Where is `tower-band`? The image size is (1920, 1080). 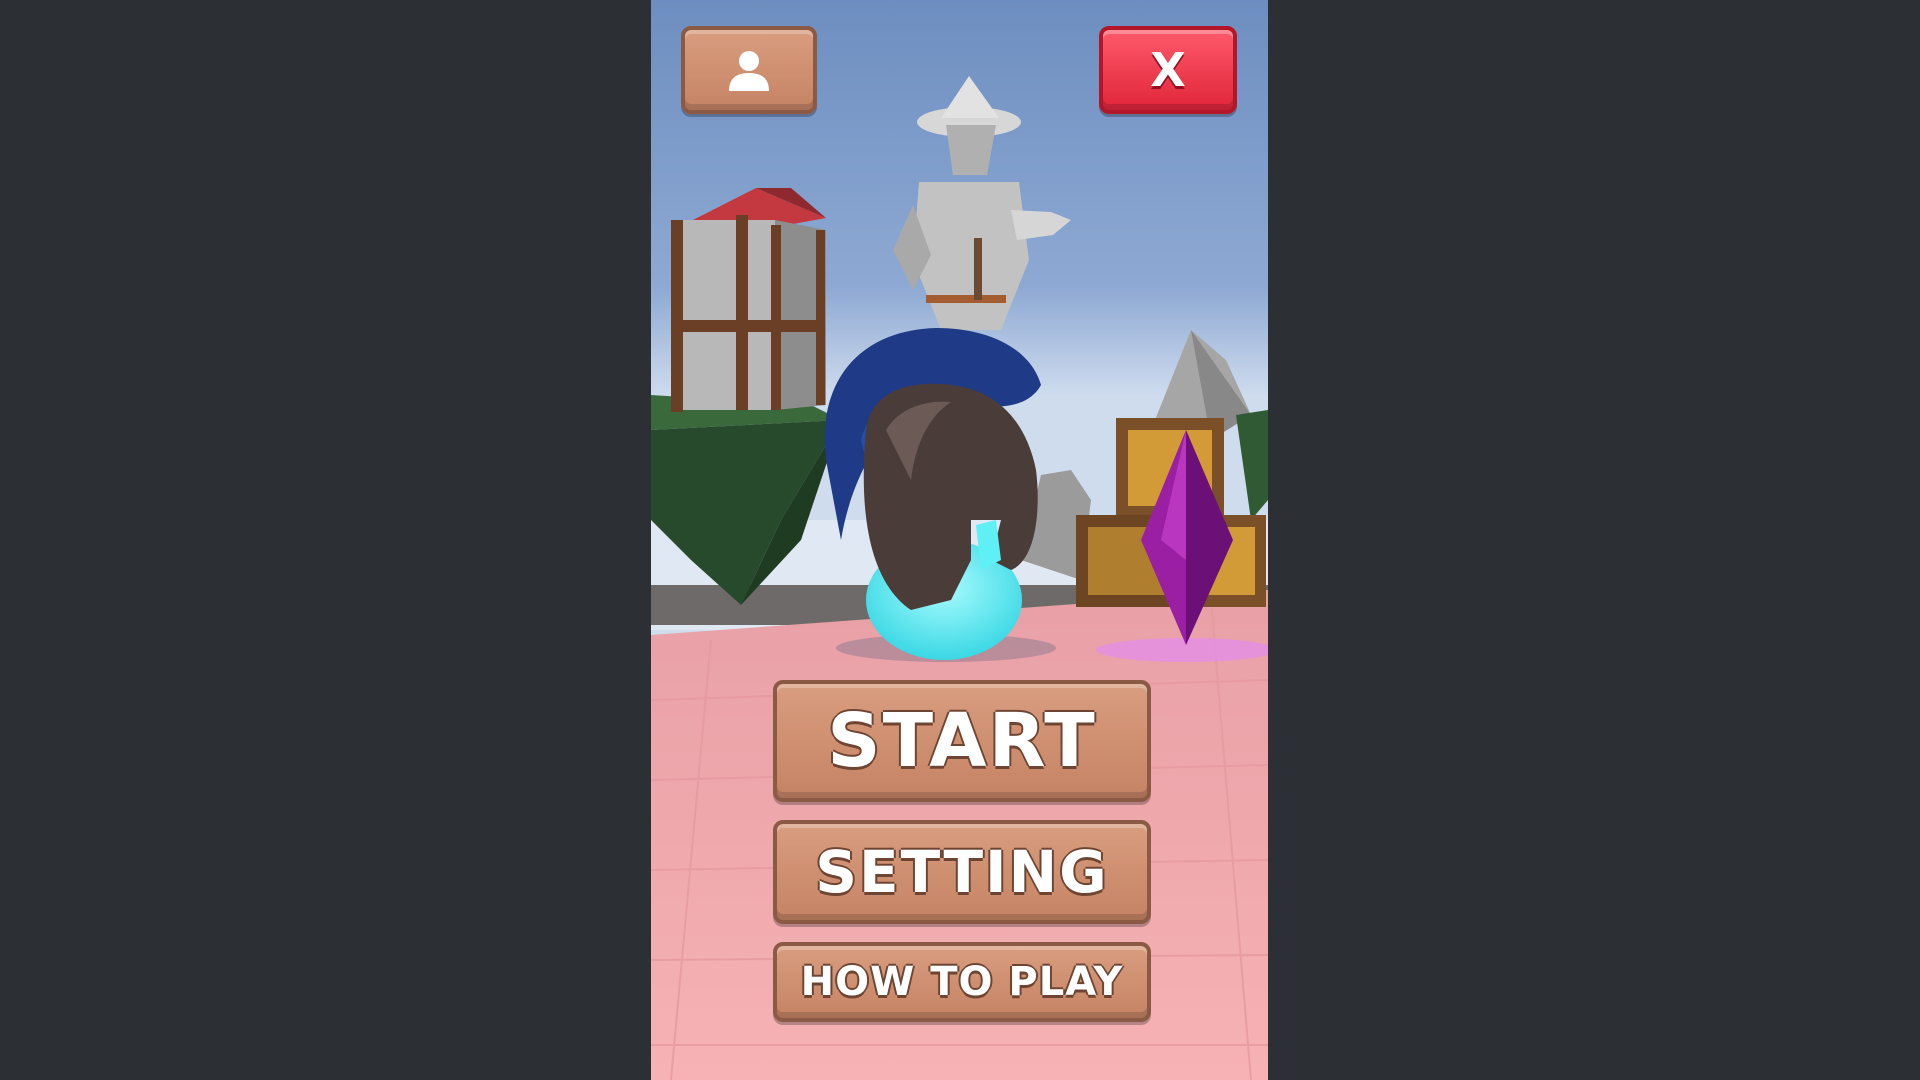
tower-band is located at coordinates (748, 326).